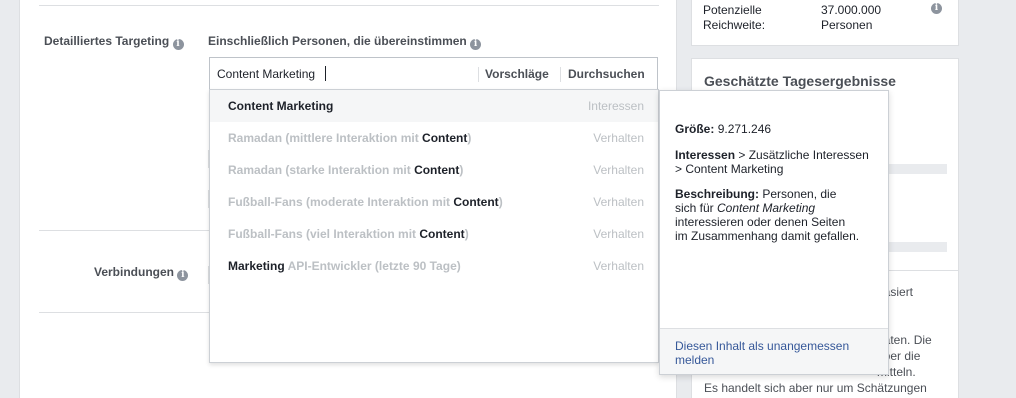  Describe the element at coordinates (851, 10) in the screenshot. I see `reach-value: 37.000.000` at that location.